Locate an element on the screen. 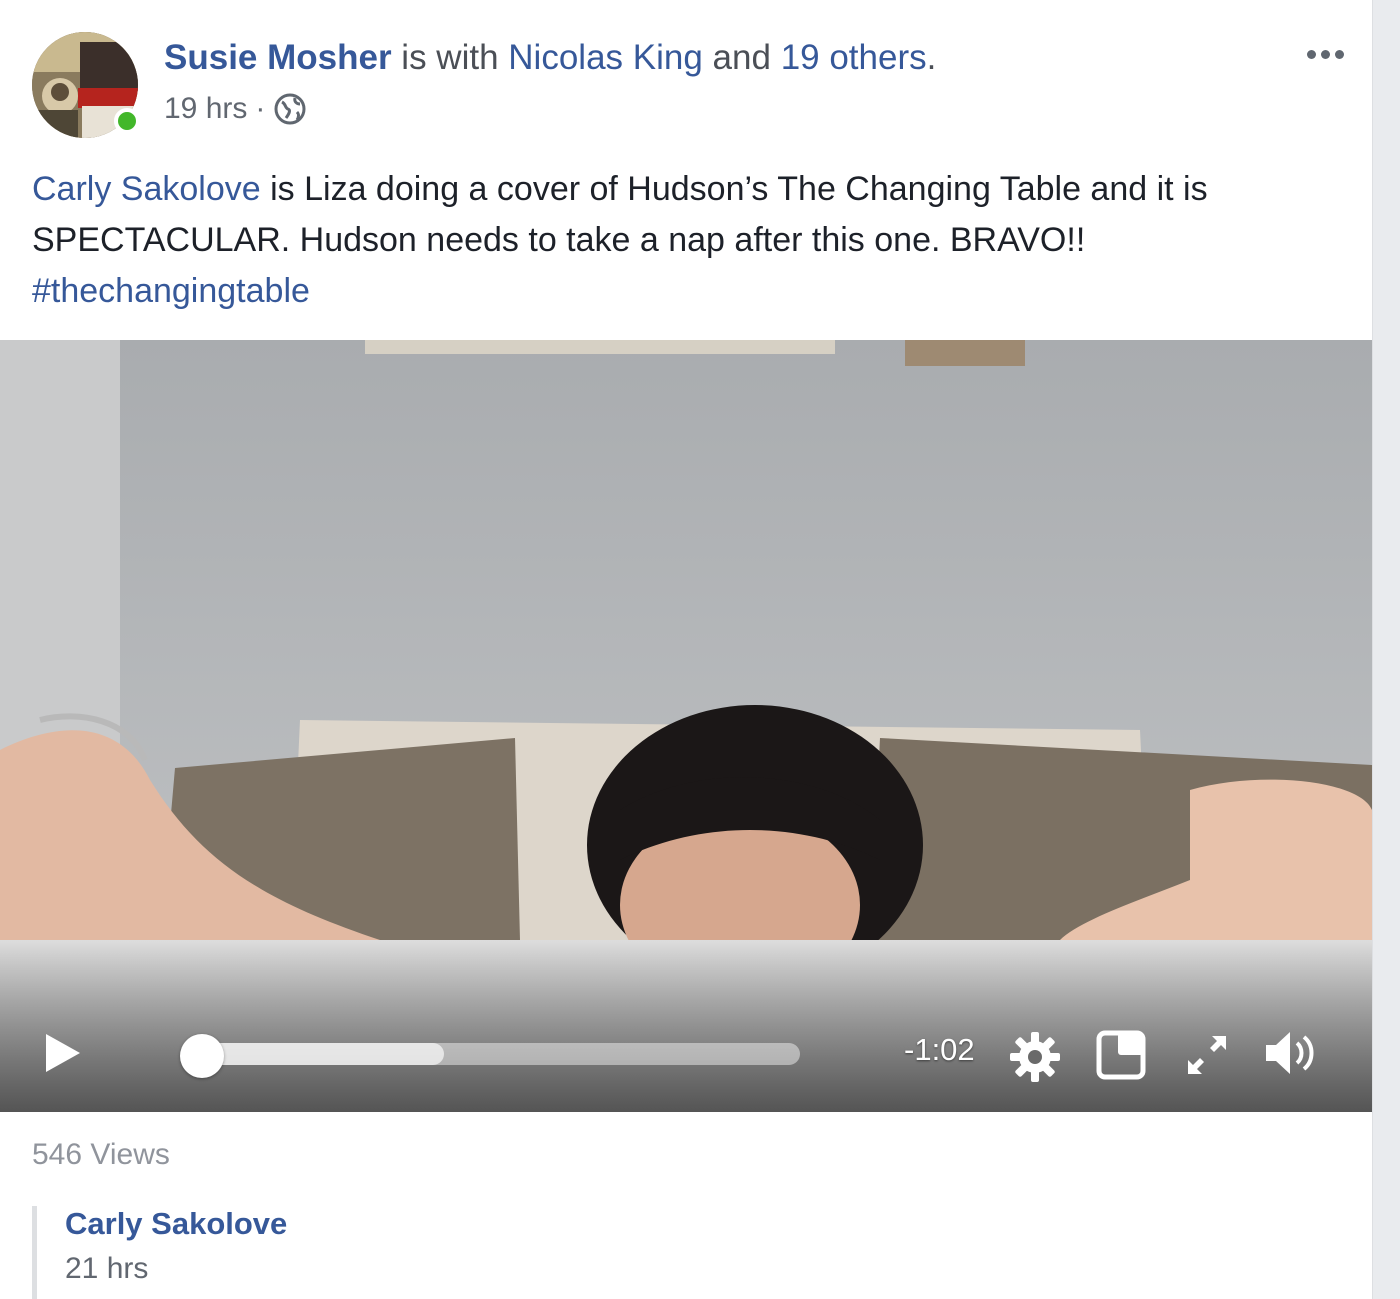 This screenshot has height=1299, width=1400. progress-bar is located at coordinates (493, 1054).